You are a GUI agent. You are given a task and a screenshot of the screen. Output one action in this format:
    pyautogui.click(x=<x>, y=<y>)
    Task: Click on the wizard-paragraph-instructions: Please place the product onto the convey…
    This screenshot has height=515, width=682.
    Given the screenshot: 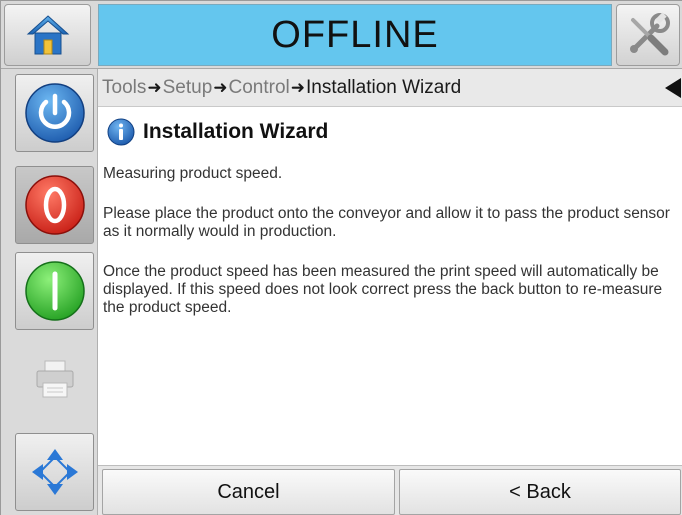 What is the action you would take?
    pyautogui.click(x=386, y=222)
    